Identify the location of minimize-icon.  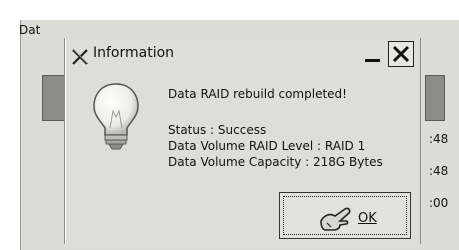
(372, 60).